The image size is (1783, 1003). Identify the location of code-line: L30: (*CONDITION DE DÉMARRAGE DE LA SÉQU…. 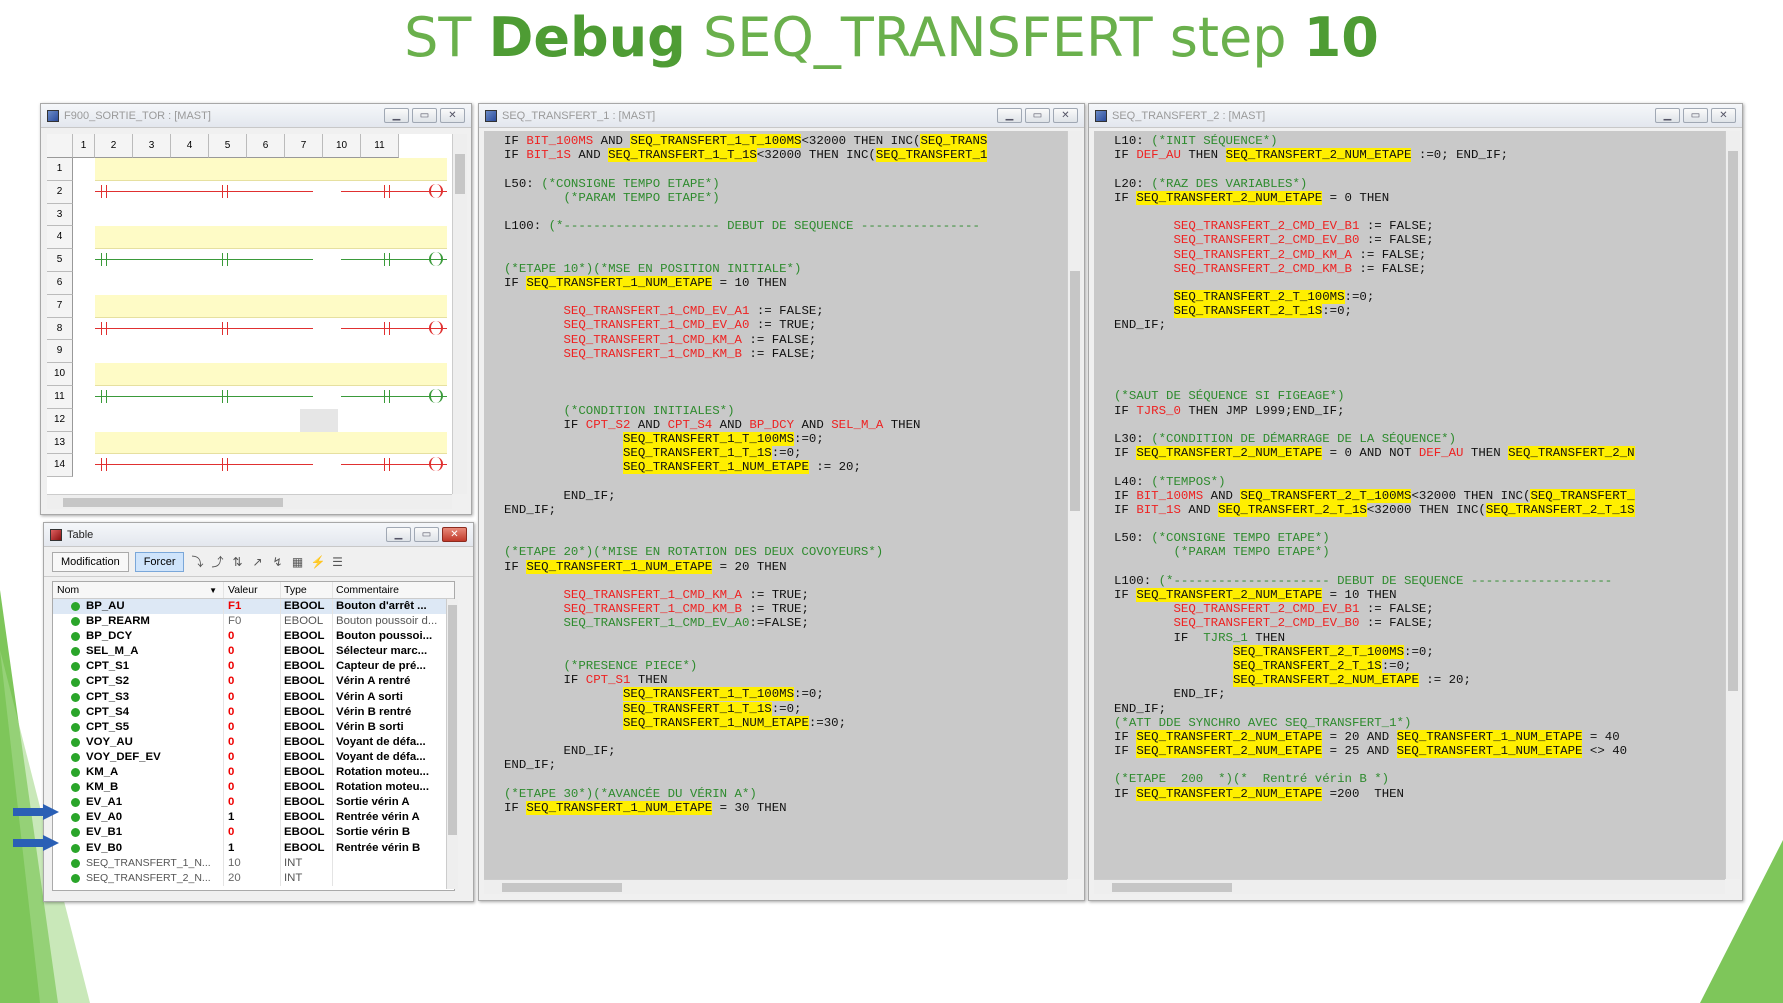
(1419, 439).